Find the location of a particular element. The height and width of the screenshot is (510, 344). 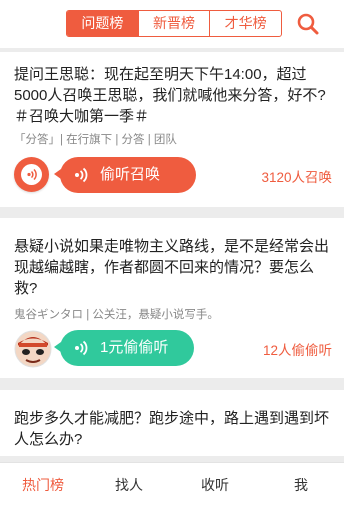

bottom-nav: 热门榜 找人 收听 我 is located at coordinates (172, 486).